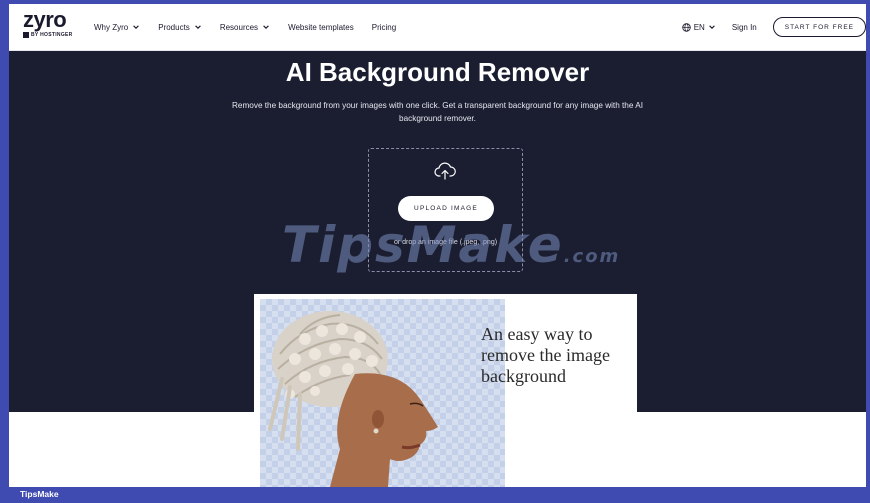 This screenshot has width=870, height=503. I want to click on nav-item-resources: Resources, so click(245, 27).